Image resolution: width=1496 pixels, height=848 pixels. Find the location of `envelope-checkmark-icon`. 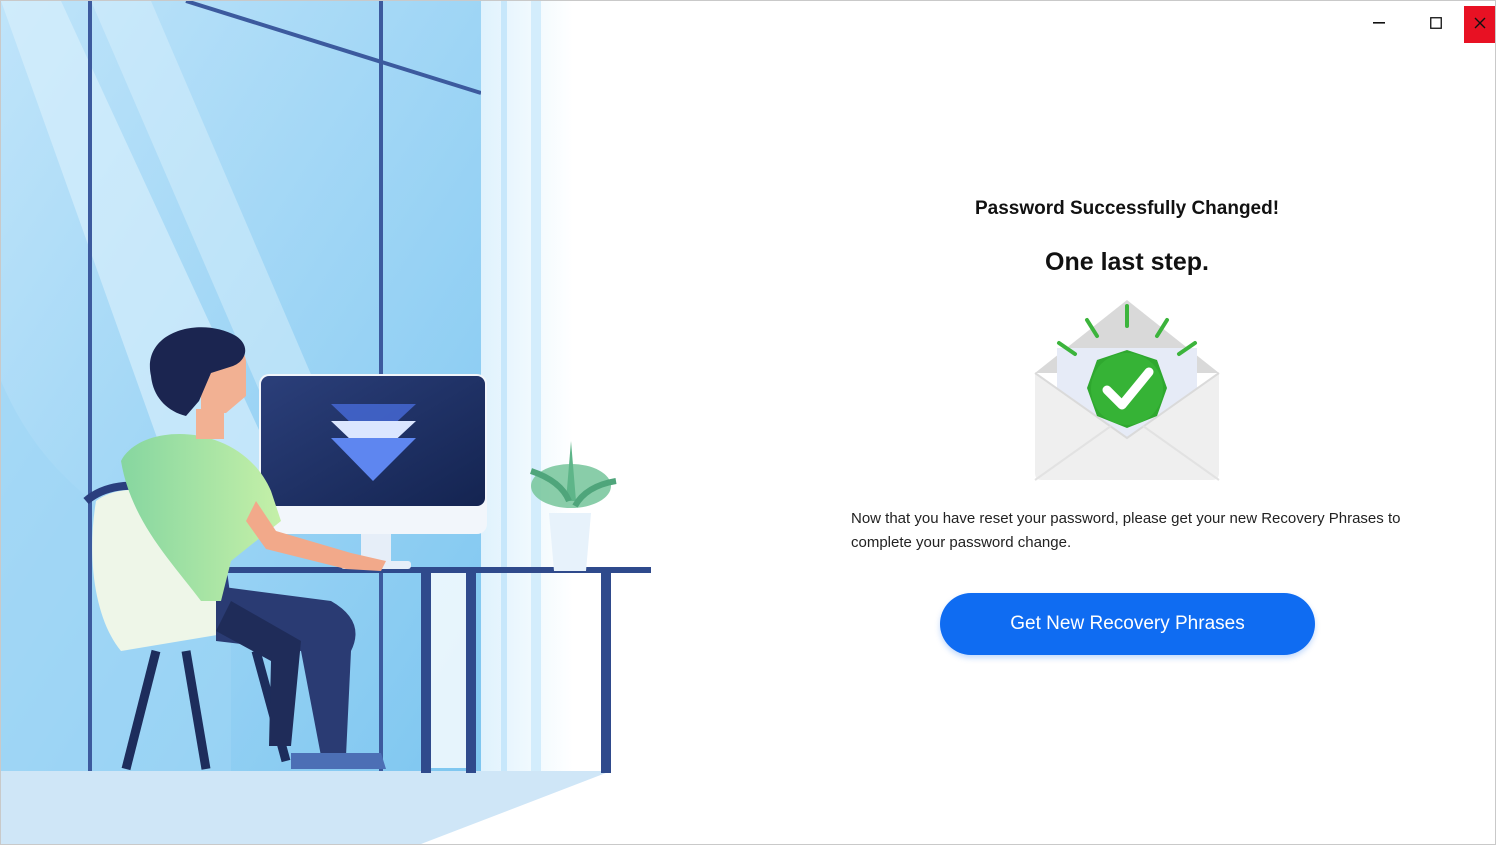

envelope-checkmark-icon is located at coordinates (1127, 391).